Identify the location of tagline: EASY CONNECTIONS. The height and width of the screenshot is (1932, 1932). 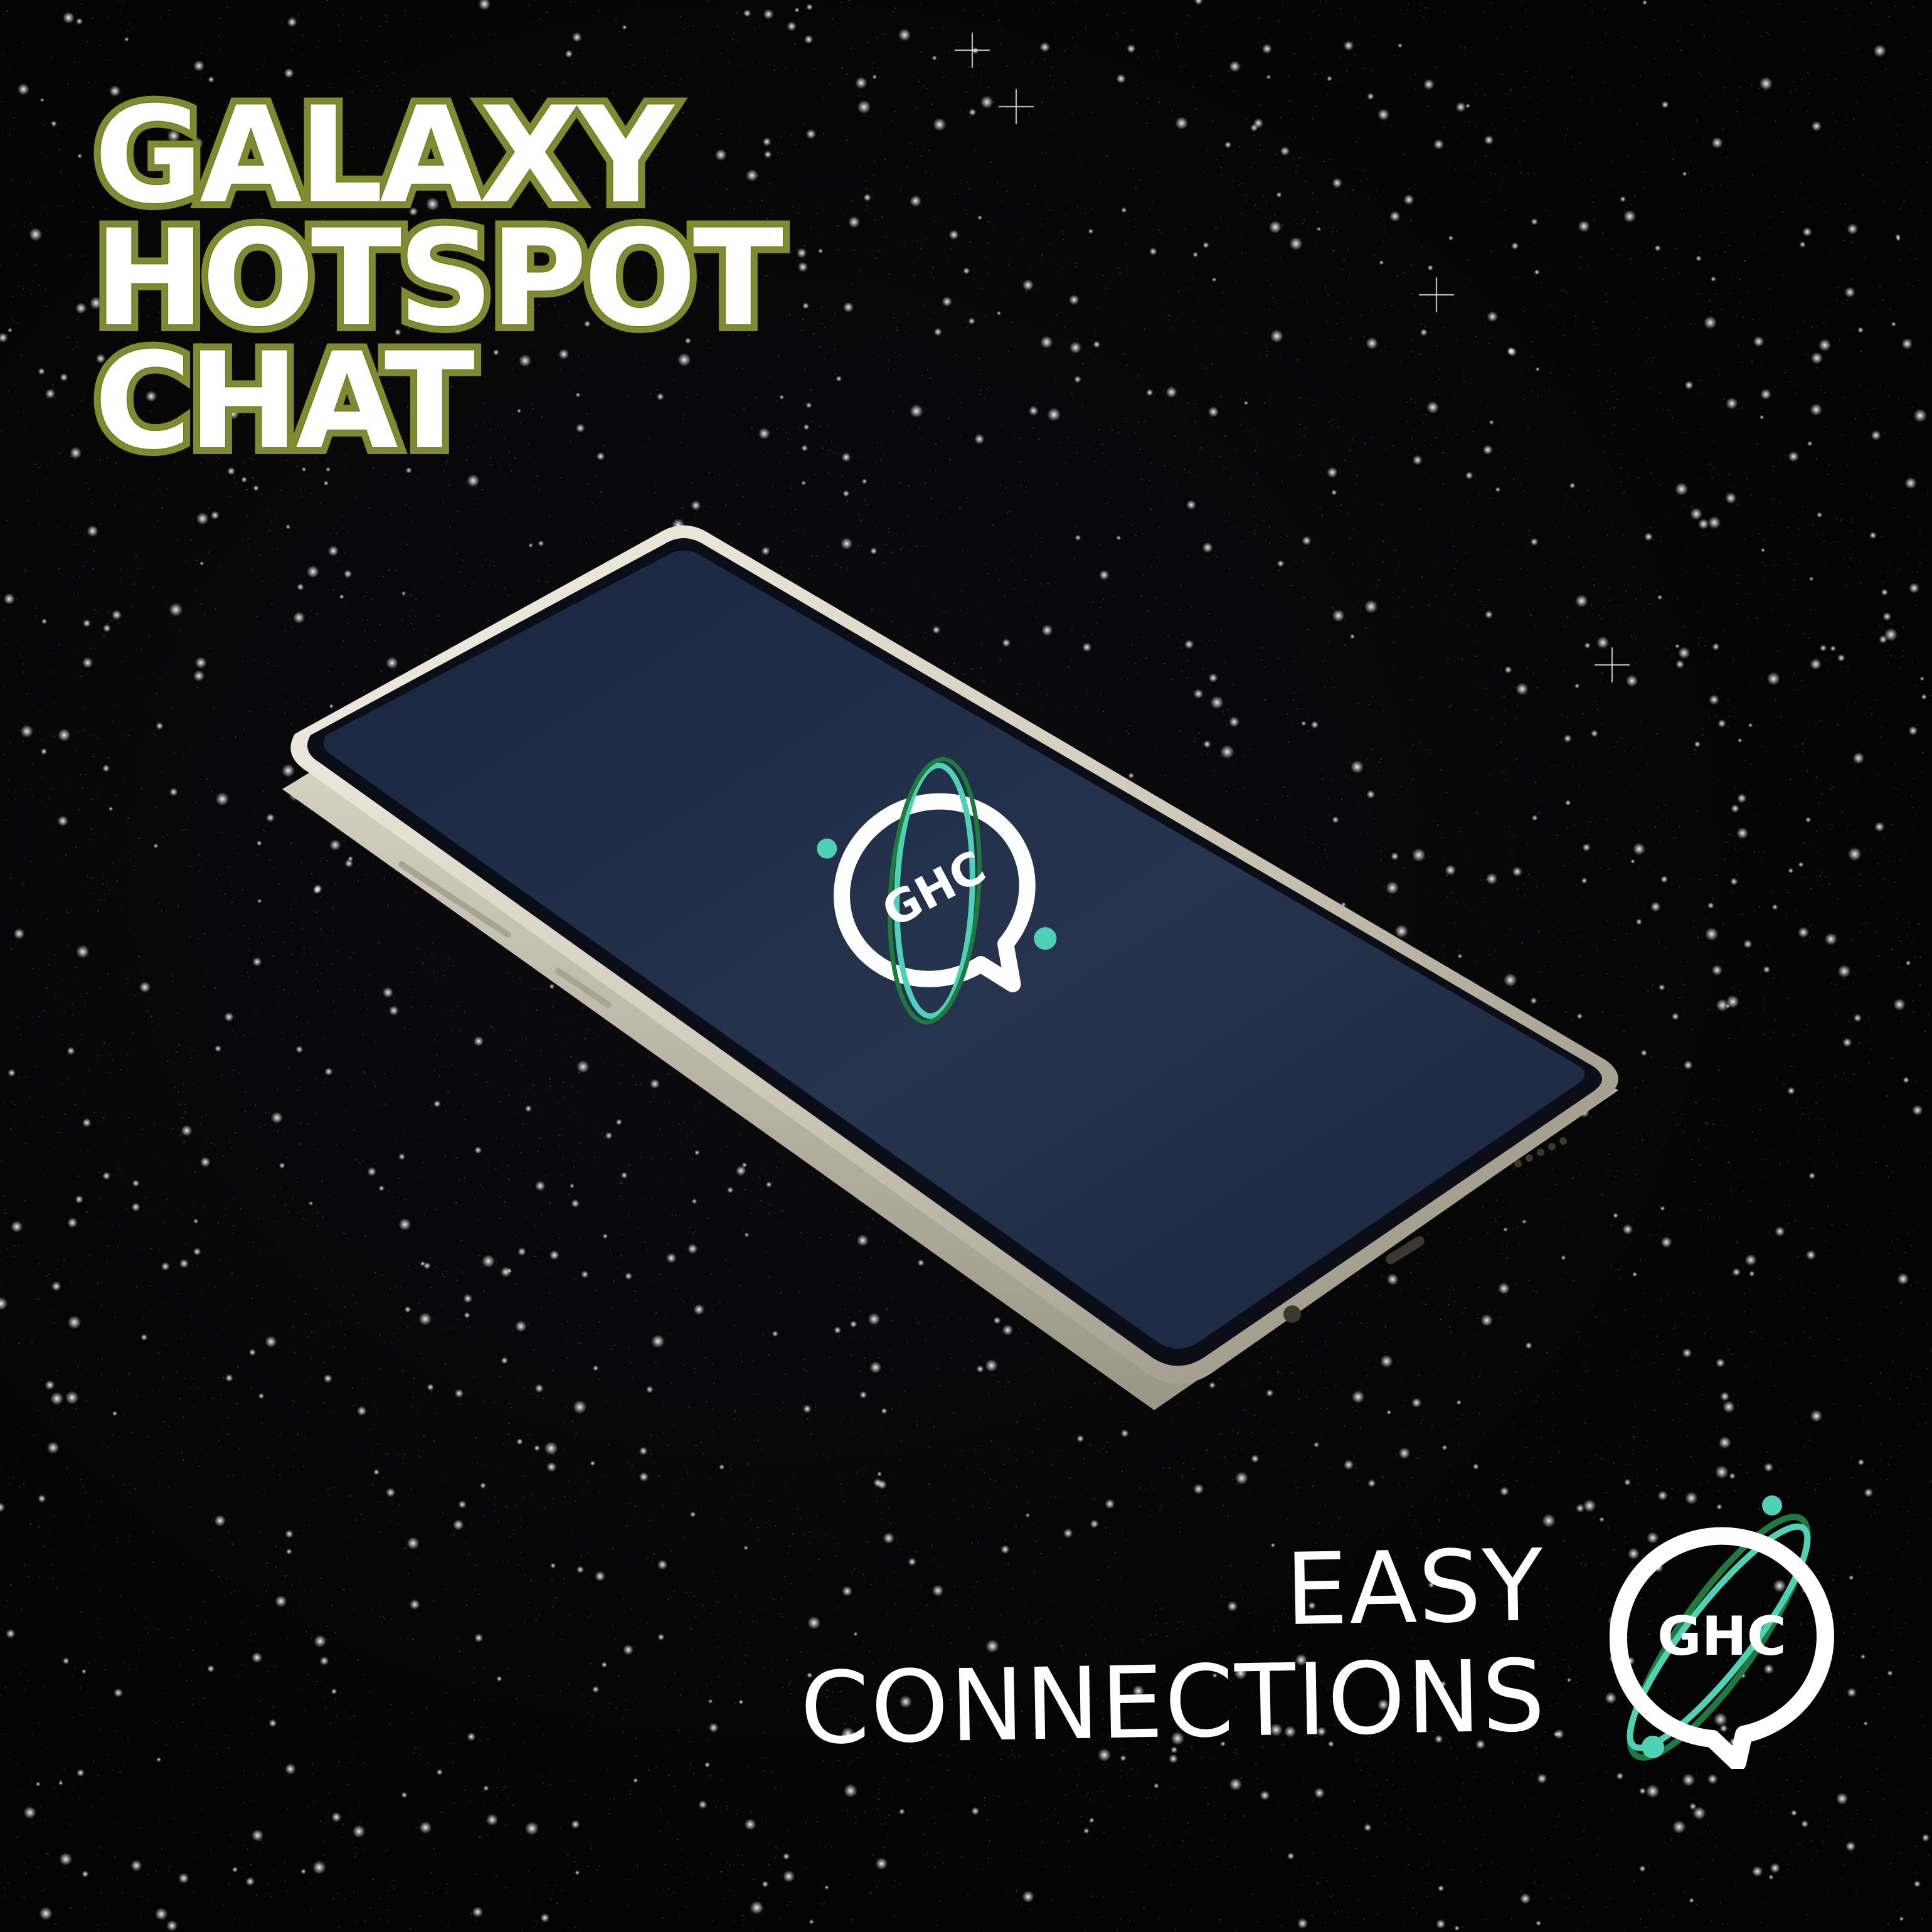
(1172, 1648).